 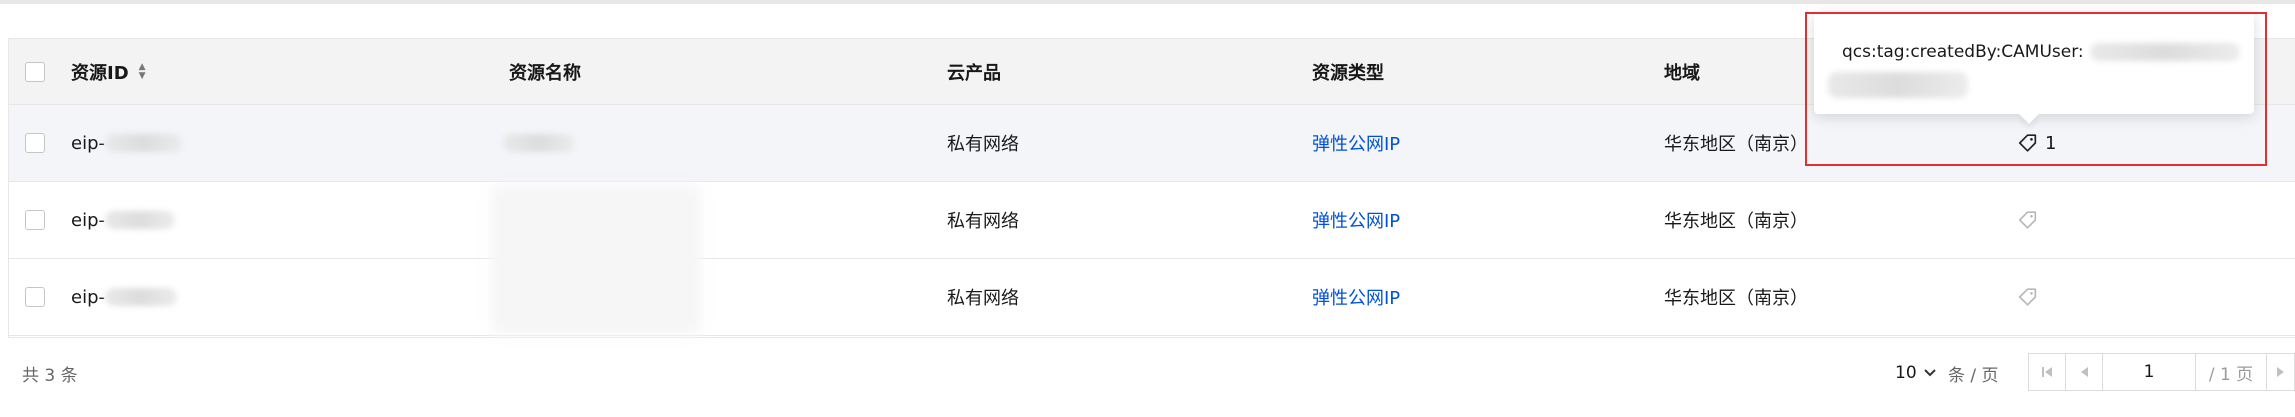 What do you see at coordinates (142, 71) in the screenshot?
I see `sort-icon: ▲ ▼` at bounding box center [142, 71].